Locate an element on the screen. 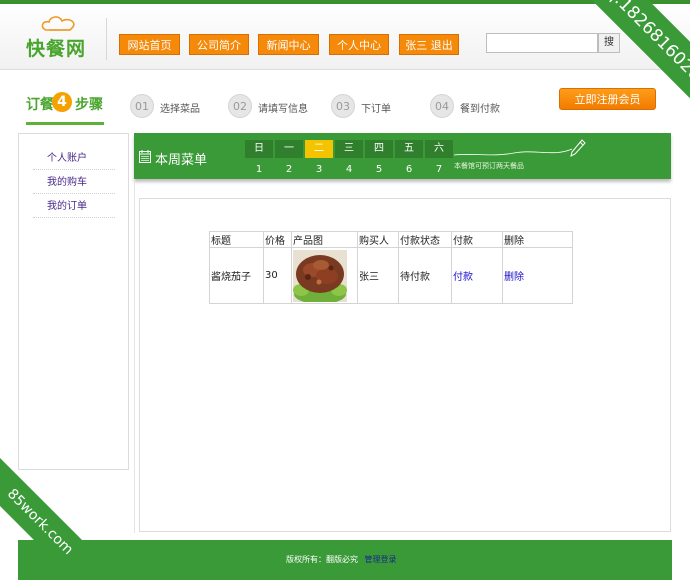 This screenshot has height=580, width=690. day-tab-tue: 二 is located at coordinates (319, 149).